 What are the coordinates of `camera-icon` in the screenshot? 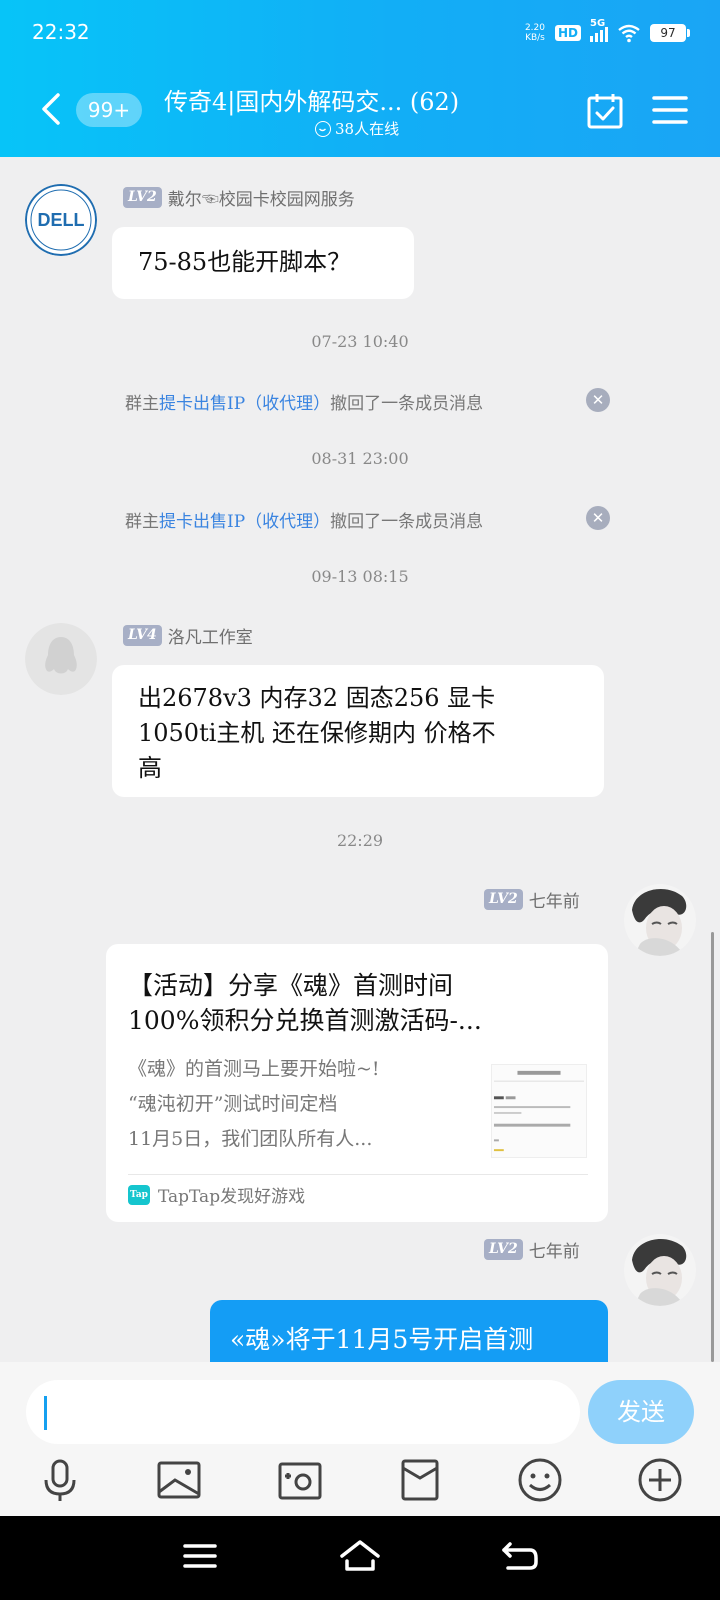 It's located at (300, 1480).